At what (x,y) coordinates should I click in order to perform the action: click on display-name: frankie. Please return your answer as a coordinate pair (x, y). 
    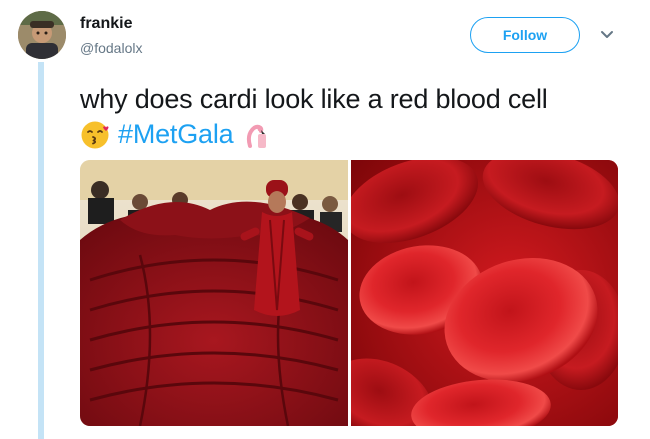
    Looking at the image, I should click on (106, 24).